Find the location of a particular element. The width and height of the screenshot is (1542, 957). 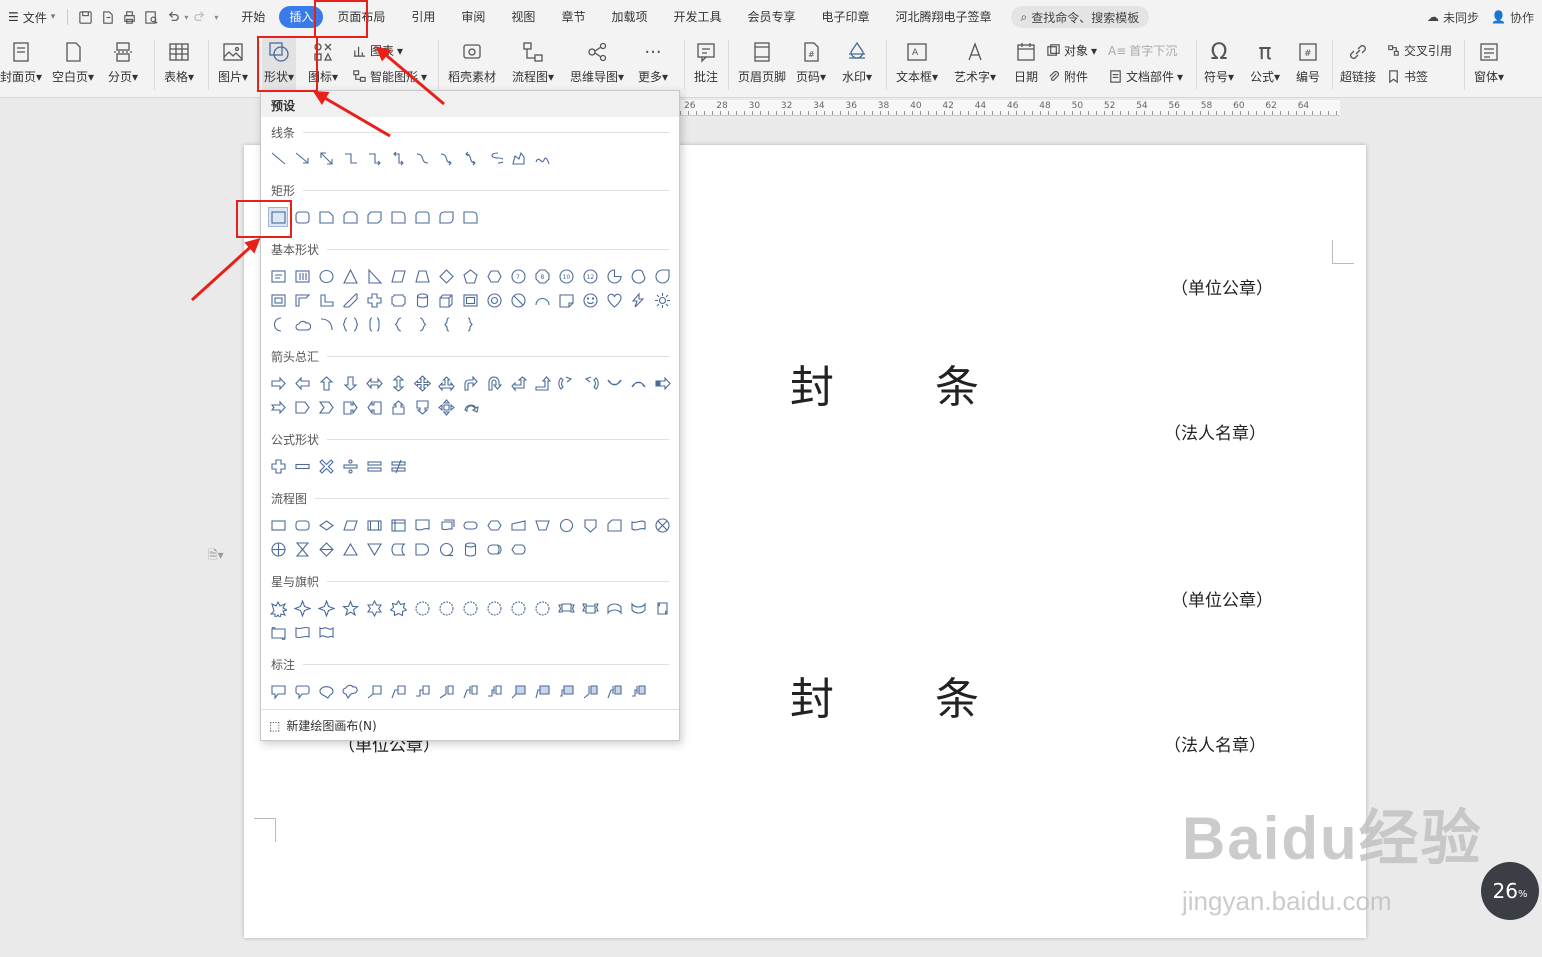

shape-rnd1-icon is located at coordinates (470, 217).